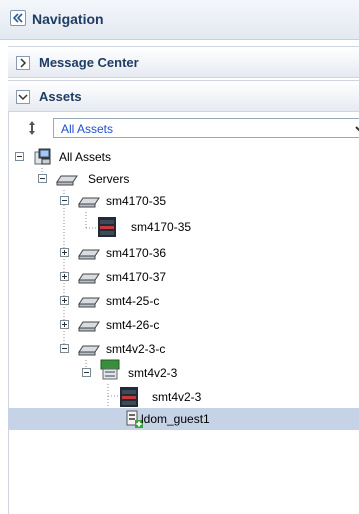  Describe the element at coordinates (136, 349) in the screenshot. I see `tree-node-label: smt4v2-3-c` at that location.